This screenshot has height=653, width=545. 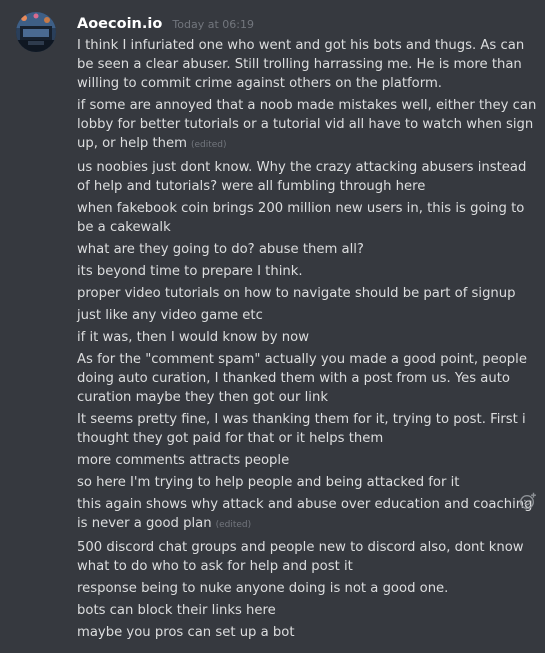 I want to click on chat-message: if it was, then I would know by now, so click(x=308, y=337).